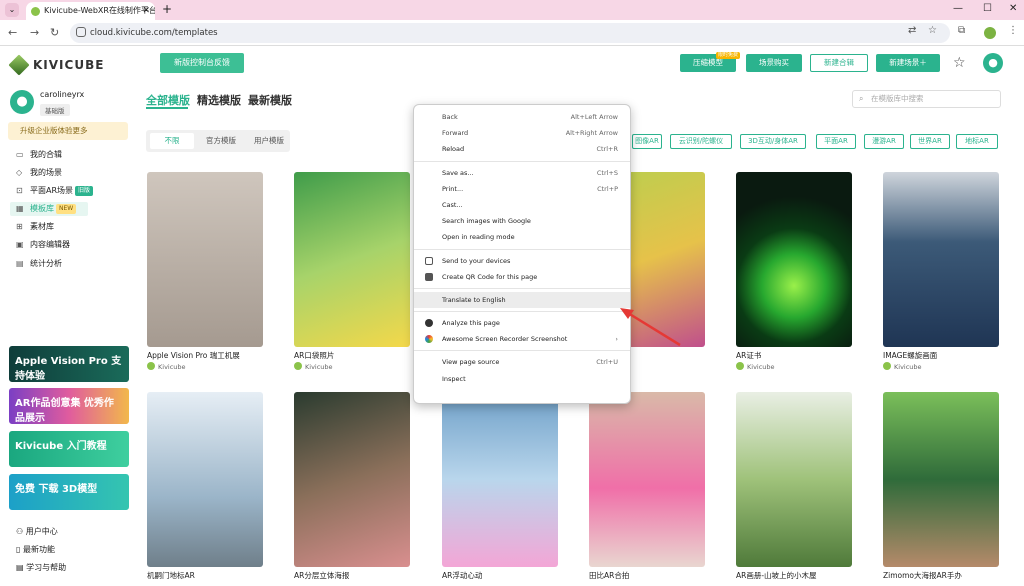  I want to click on template-card: 机嗣门地标AR, so click(205, 486).